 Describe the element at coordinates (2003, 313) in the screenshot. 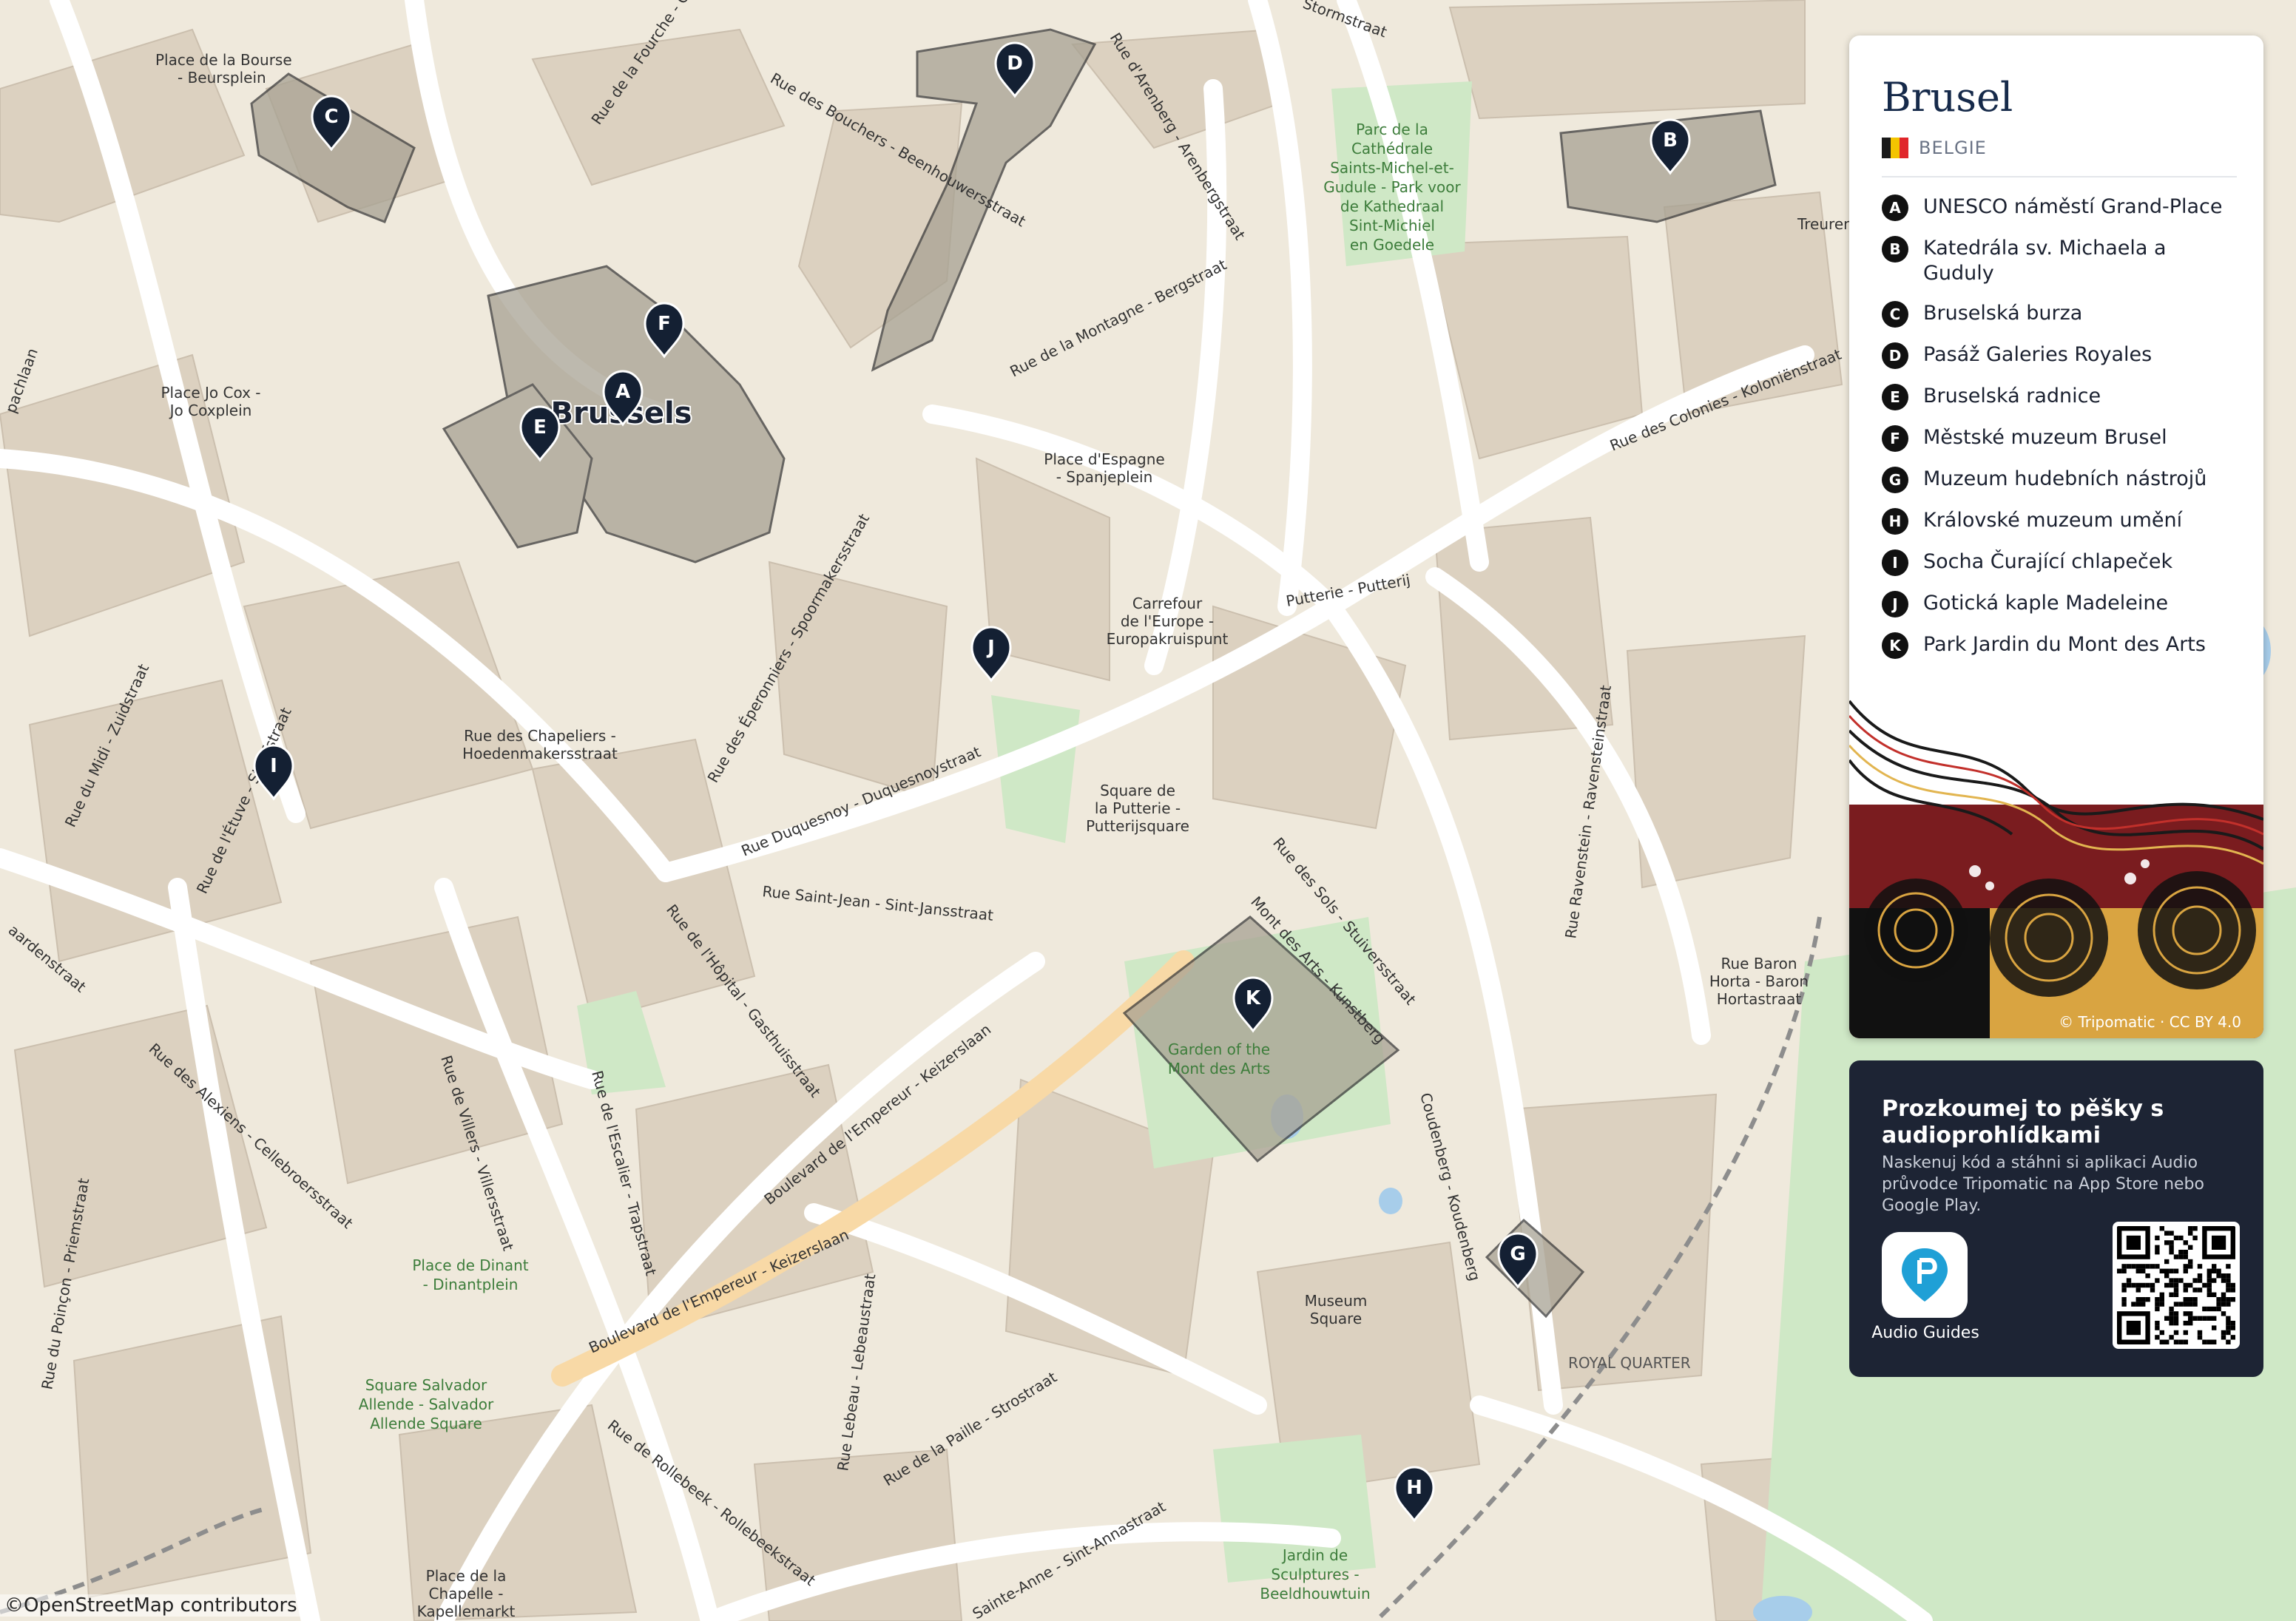

I see `poi-label: Bruselská burza` at that location.